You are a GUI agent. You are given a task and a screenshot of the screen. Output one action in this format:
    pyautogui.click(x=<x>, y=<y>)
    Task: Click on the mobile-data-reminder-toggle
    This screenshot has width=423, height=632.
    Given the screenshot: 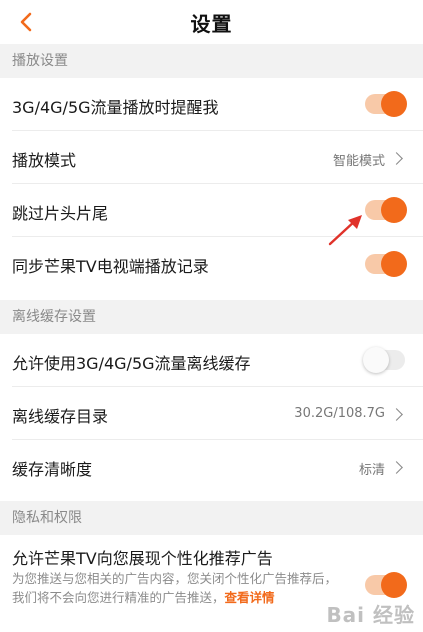 What is the action you would take?
    pyautogui.click(x=386, y=104)
    